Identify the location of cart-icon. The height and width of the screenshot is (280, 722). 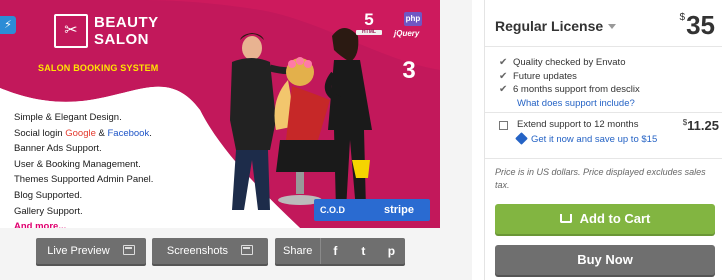
(565, 218).